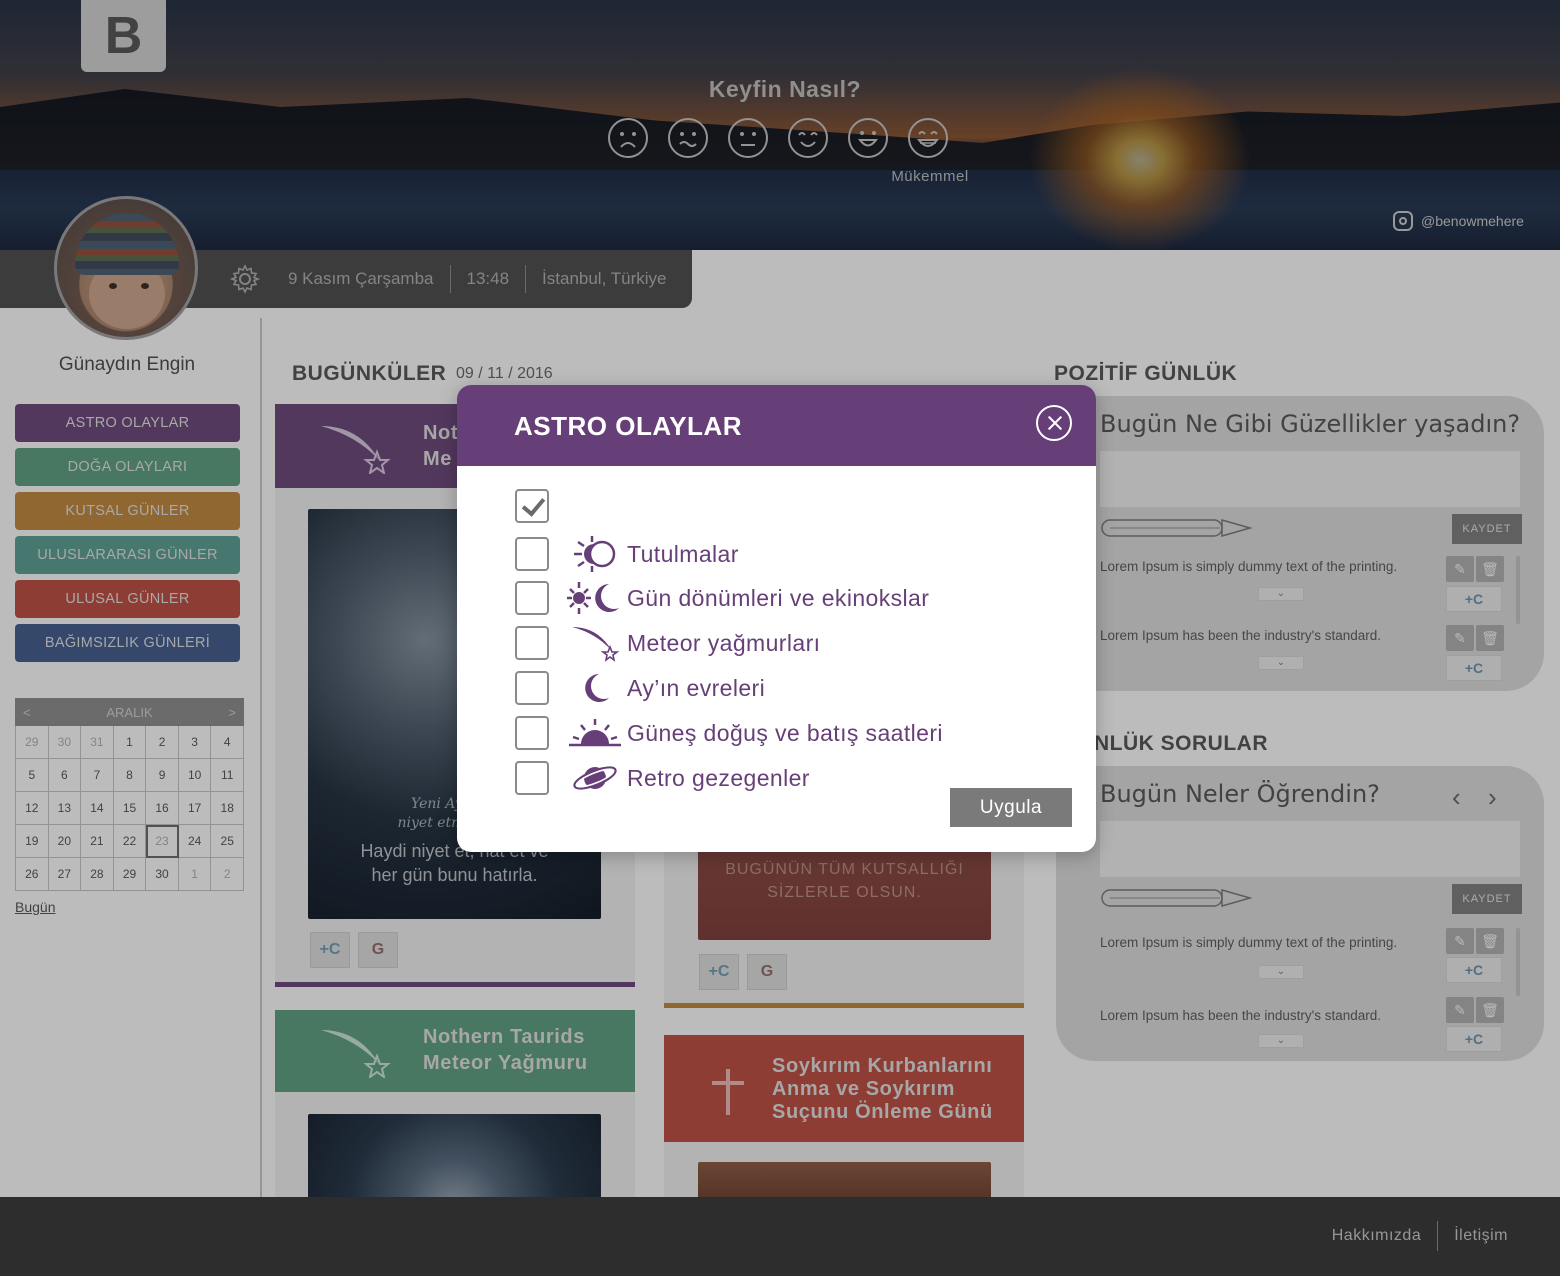 The height and width of the screenshot is (1276, 1560). I want to click on sunrise-icon, so click(595, 733).